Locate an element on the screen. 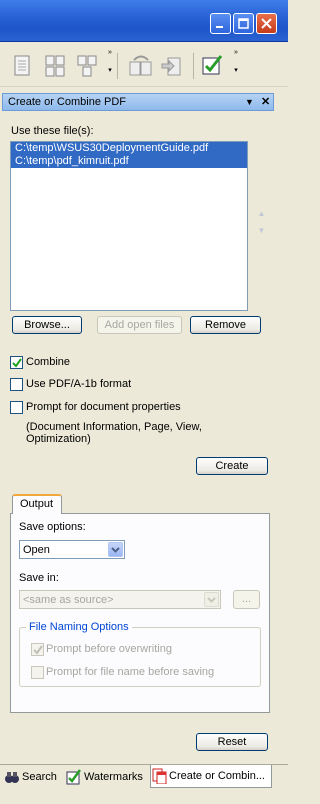  minimize-button is located at coordinates (220, 23).